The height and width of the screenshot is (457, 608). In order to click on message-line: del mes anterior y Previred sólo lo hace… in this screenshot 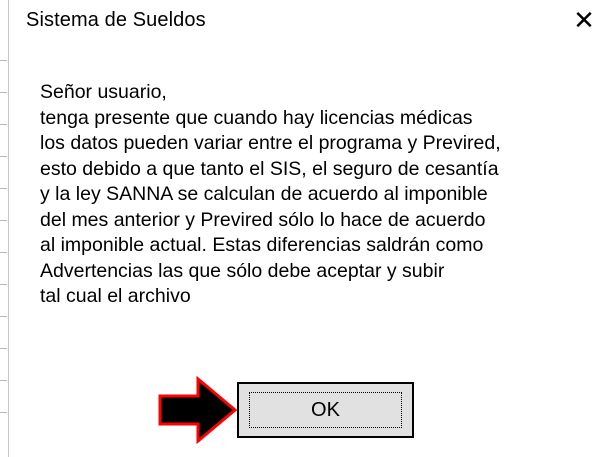, I will do `click(263, 219)`.